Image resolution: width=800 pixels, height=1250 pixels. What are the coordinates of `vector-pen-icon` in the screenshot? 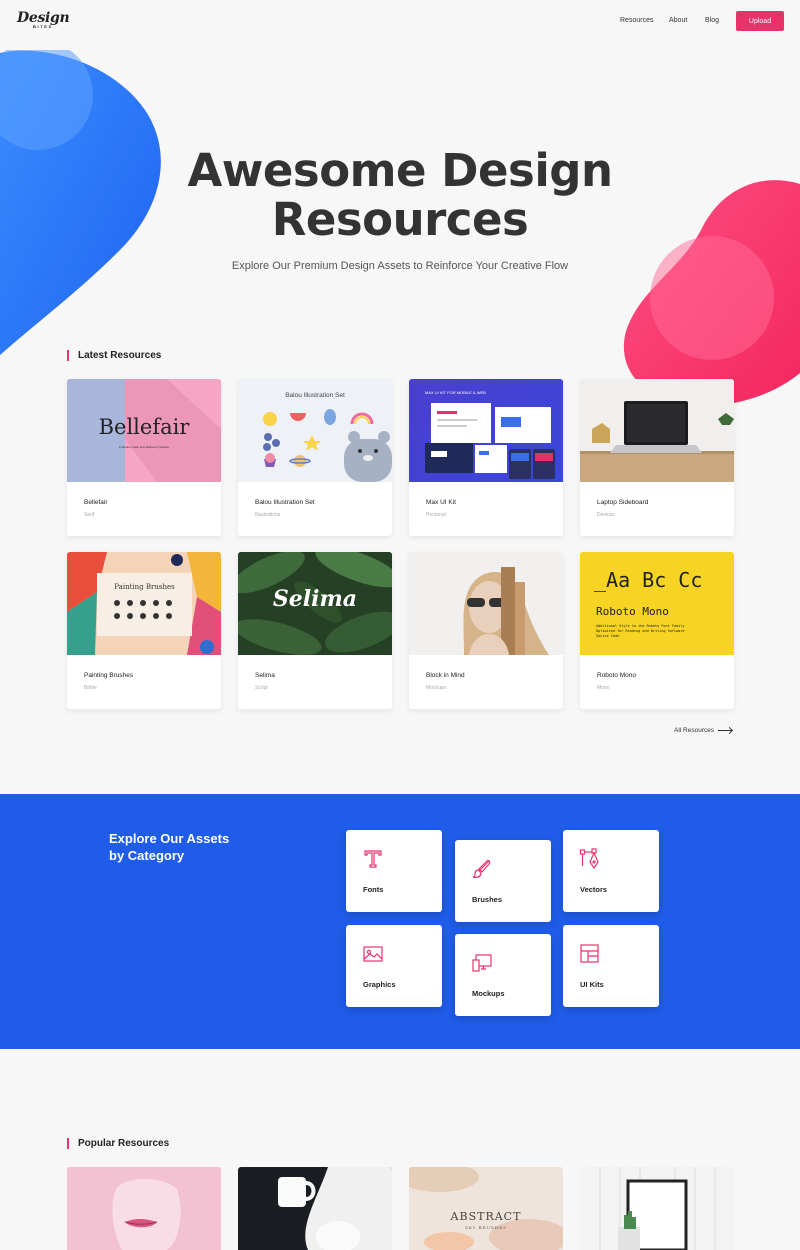 It's located at (589, 859).